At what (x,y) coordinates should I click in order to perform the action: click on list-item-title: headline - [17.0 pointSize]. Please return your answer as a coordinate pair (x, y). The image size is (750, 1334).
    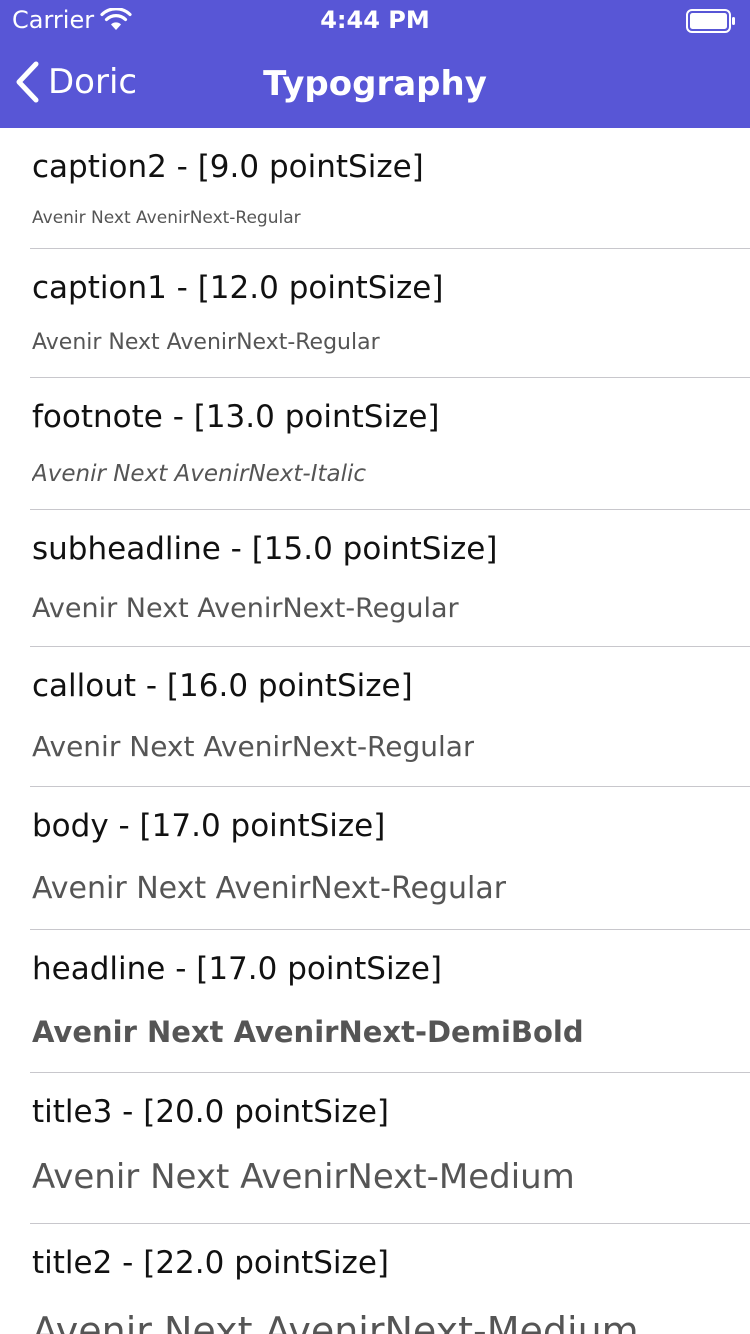
    Looking at the image, I should click on (237, 969).